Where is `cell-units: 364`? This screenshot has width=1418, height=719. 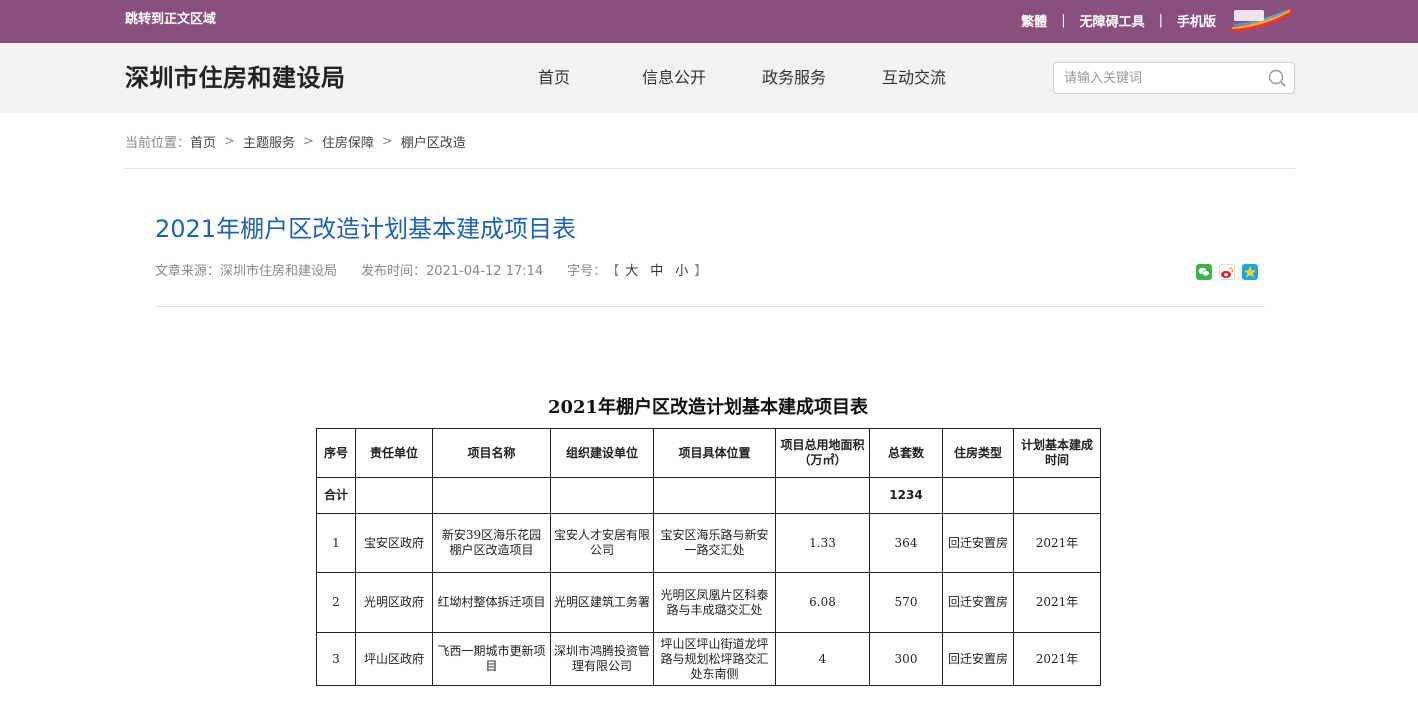 cell-units: 364 is located at coordinates (906, 543).